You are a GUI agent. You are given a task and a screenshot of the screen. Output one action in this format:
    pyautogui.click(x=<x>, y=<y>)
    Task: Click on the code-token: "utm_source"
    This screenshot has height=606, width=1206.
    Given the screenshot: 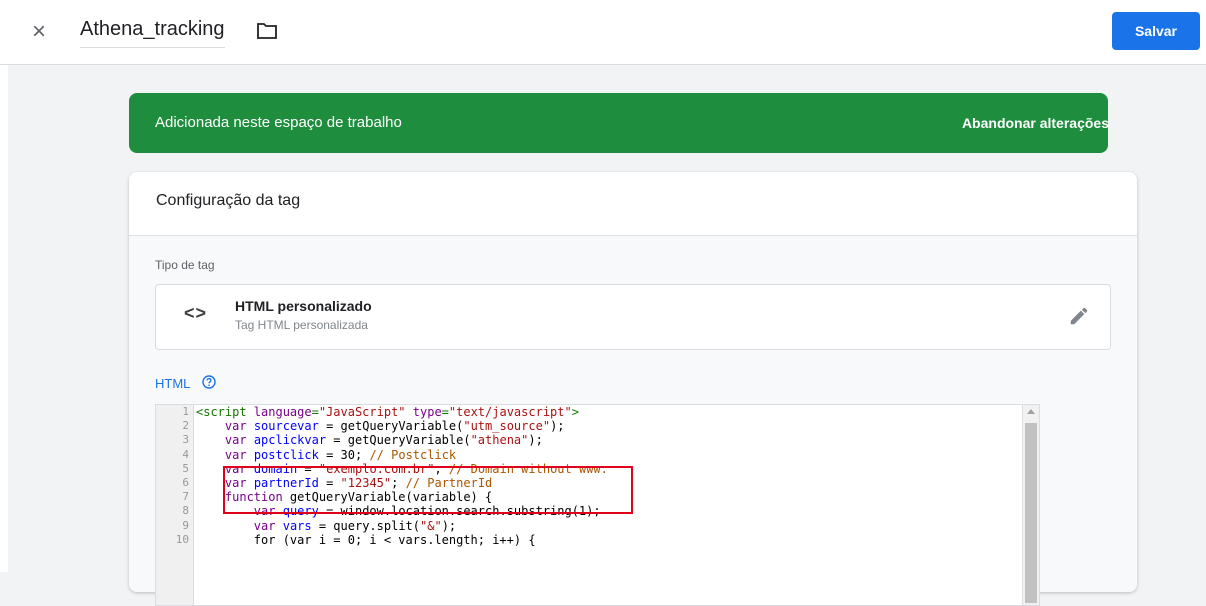 What is the action you would take?
    pyautogui.click(x=507, y=426)
    